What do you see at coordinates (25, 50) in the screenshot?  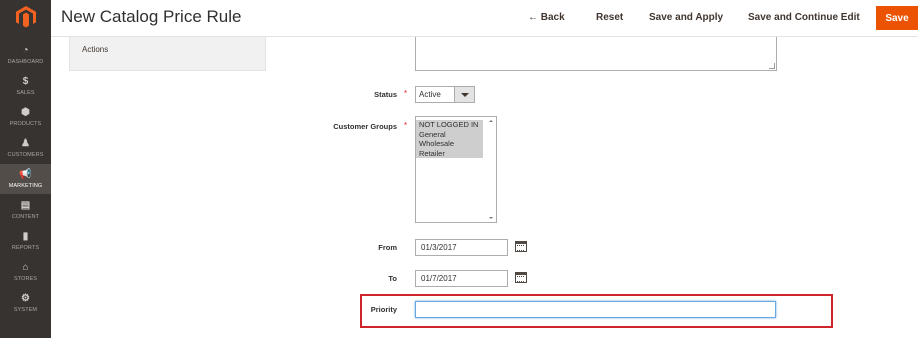 I see `dashboard-icon: ◔` at bounding box center [25, 50].